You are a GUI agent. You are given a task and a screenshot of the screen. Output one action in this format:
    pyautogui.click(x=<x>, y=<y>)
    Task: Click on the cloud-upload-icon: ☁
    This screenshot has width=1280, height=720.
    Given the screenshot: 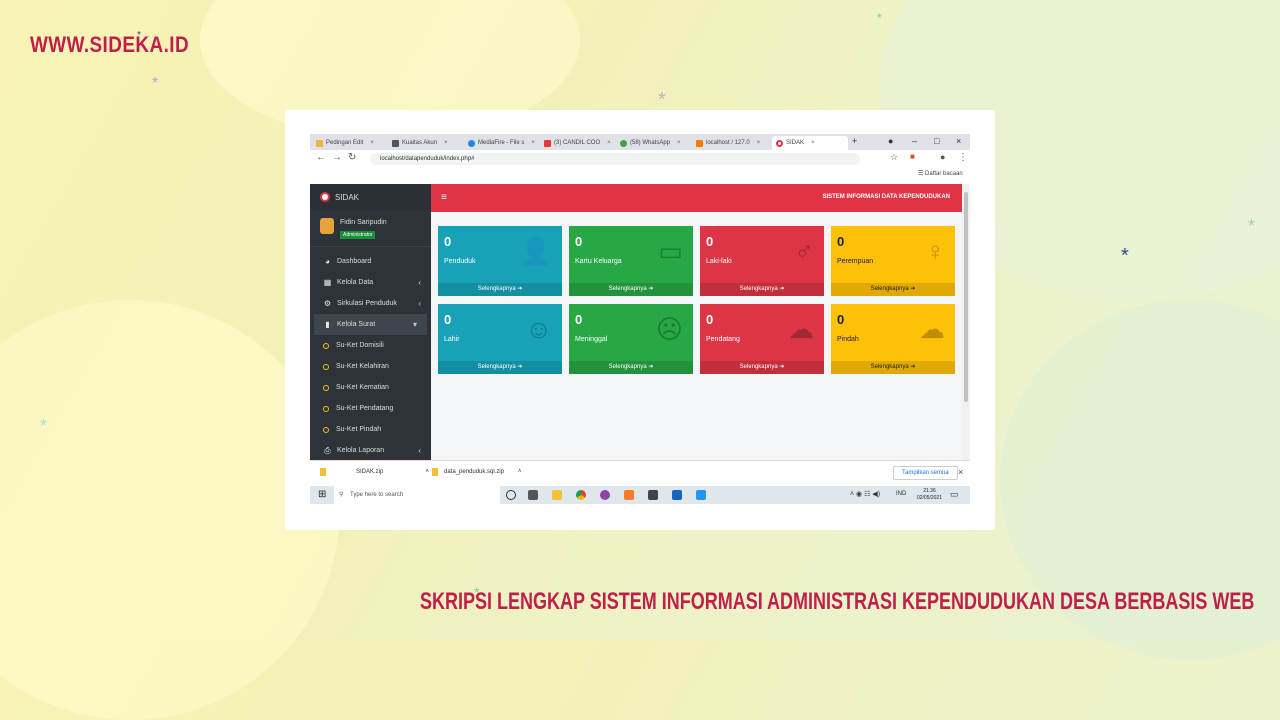 What is the action you would take?
    pyautogui.click(x=932, y=329)
    